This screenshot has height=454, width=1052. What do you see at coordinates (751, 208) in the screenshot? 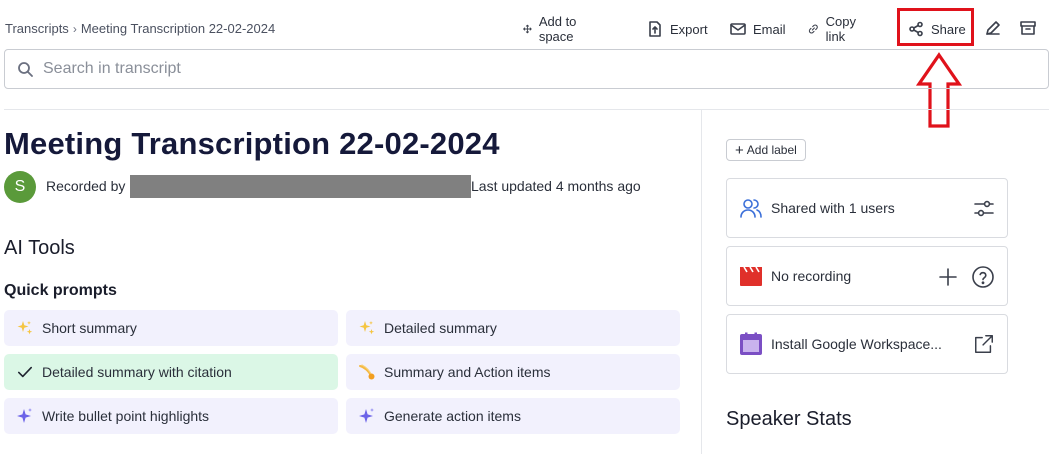
I see `users-icon` at bounding box center [751, 208].